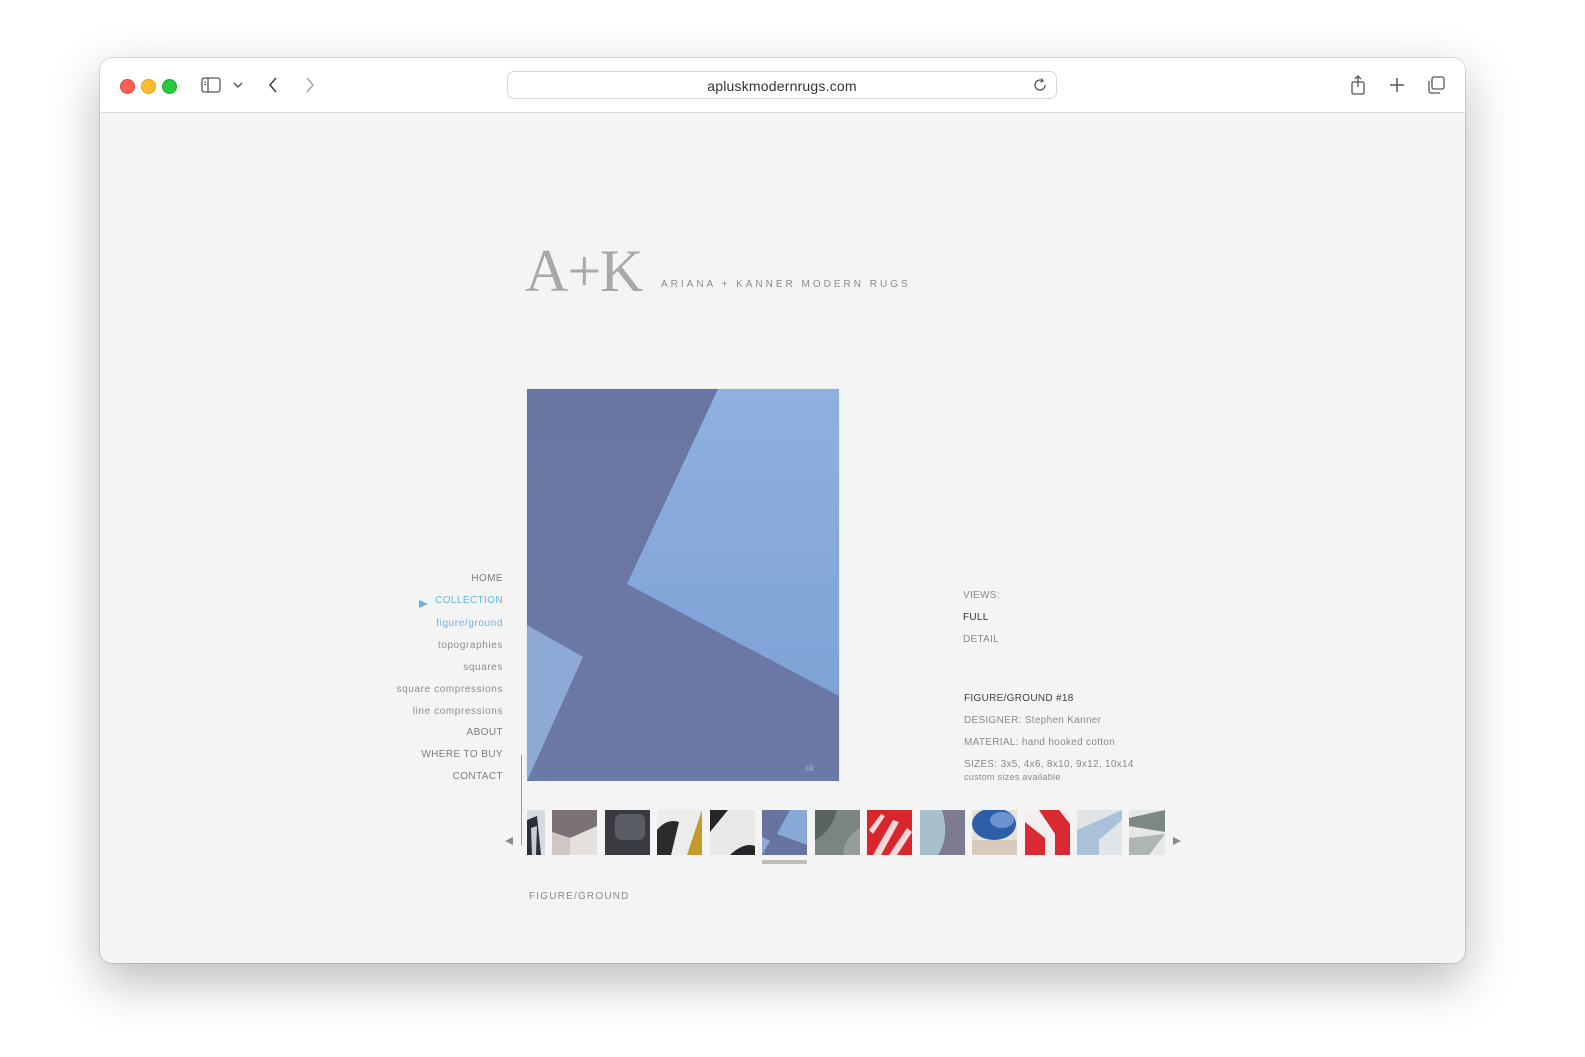 The width and height of the screenshot is (1585, 1057). I want to click on nav-collection: COLLECTION, so click(469, 600).